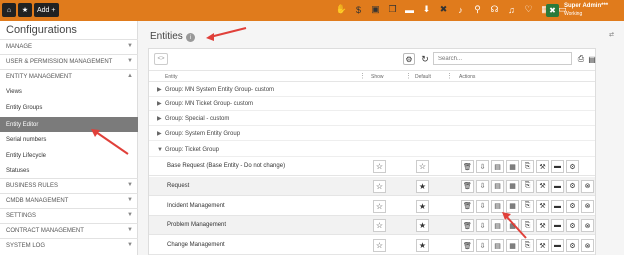  What do you see at coordinates (460, 9) in the screenshot?
I see `bell-icon: ♪` at bounding box center [460, 9].